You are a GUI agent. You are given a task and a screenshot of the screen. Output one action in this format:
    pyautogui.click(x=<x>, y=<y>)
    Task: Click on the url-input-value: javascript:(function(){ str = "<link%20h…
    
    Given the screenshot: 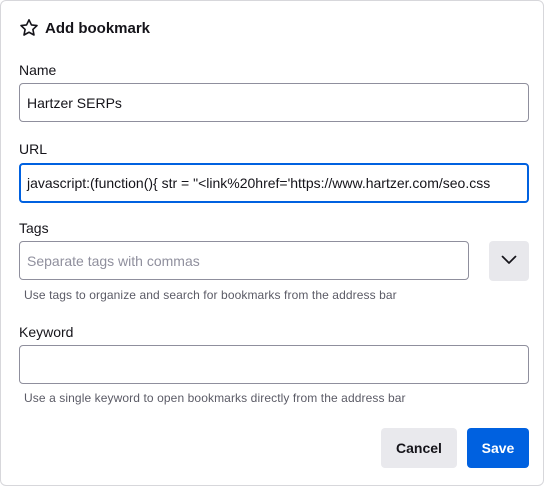 What is the action you would take?
    pyautogui.click(x=259, y=183)
    